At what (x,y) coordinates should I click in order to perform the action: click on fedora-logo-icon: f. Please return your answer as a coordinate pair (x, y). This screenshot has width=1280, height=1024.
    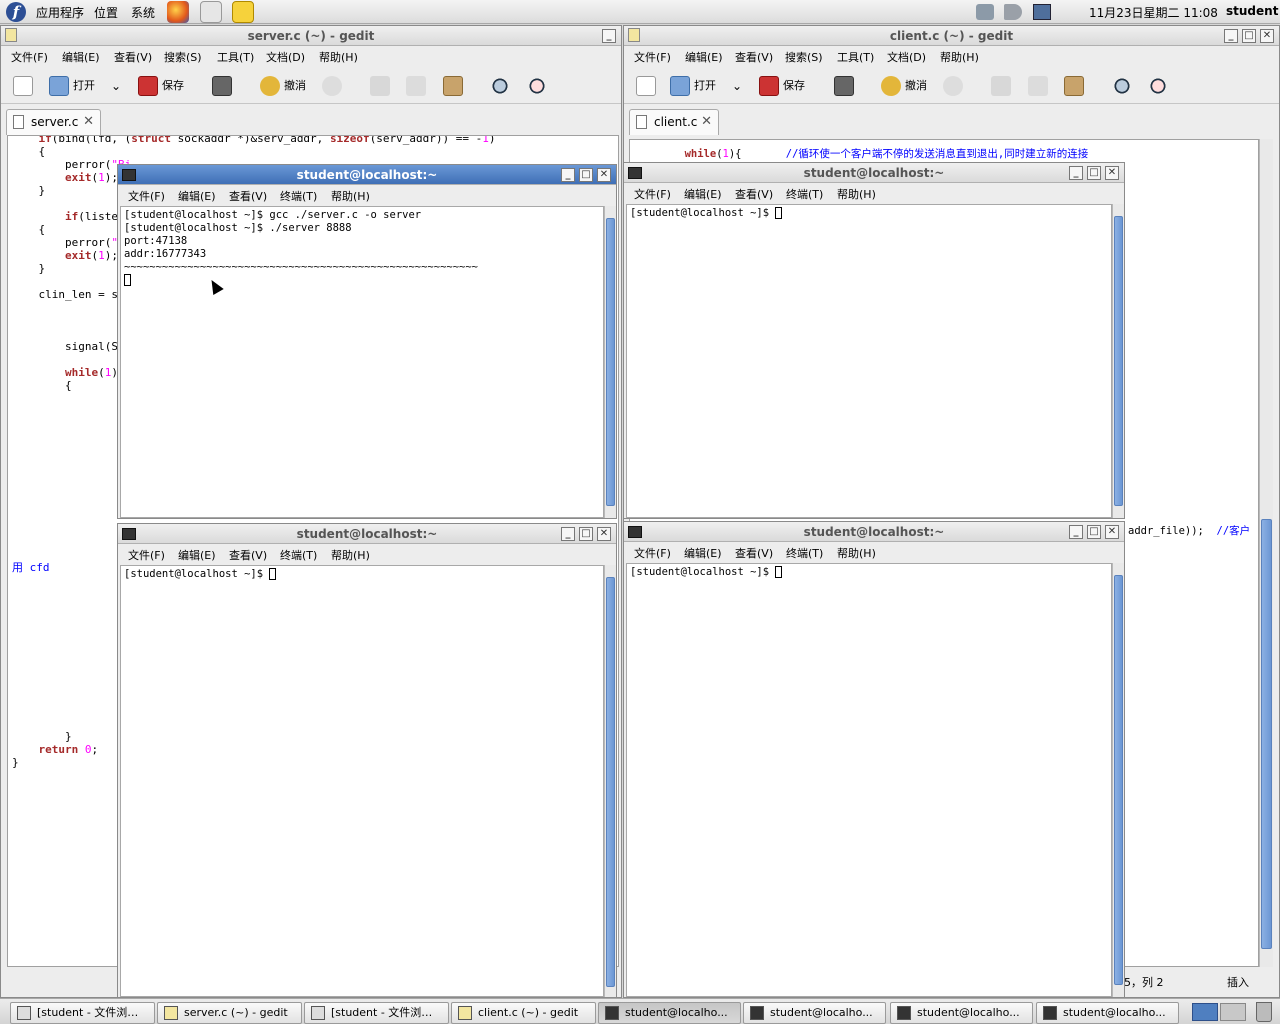
    Looking at the image, I should click on (16, 12).